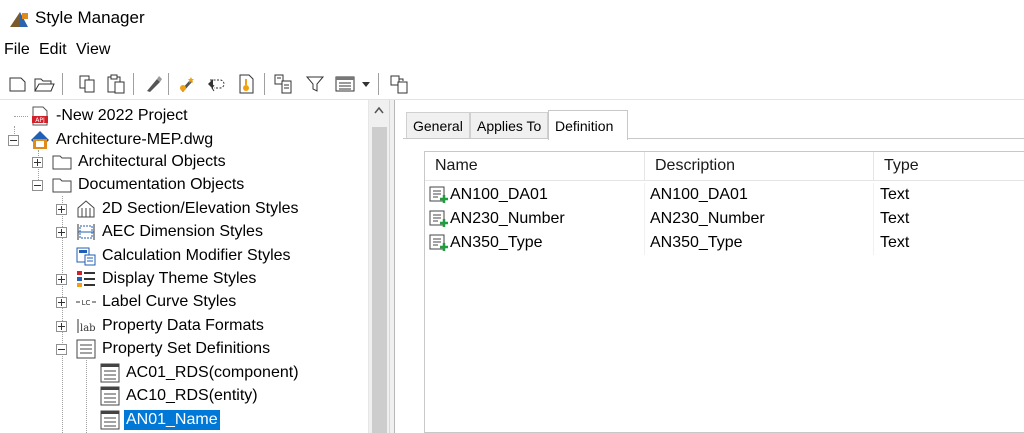  Describe the element at coordinates (90, 17) in the screenshot. I see `window-title: Style Manager` at that location.